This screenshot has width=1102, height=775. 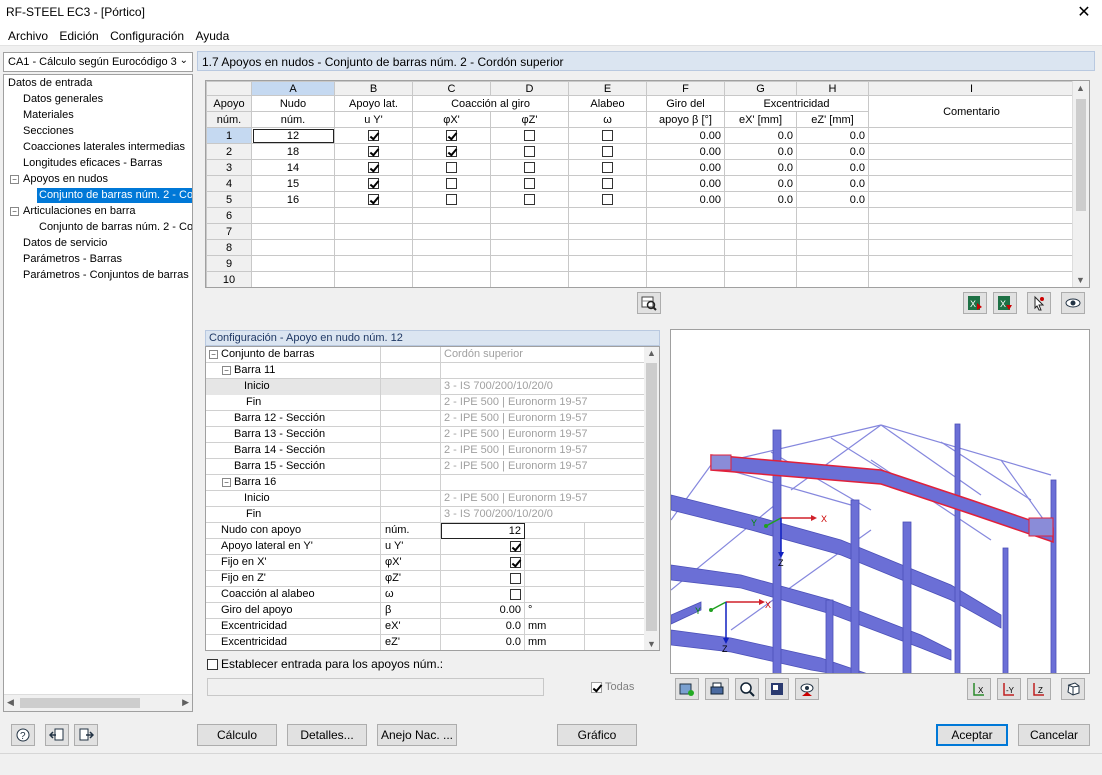 What do you see at coordinates (86, 735) in the screenshot?
I see `export-button` at bounding box center [86, 735].